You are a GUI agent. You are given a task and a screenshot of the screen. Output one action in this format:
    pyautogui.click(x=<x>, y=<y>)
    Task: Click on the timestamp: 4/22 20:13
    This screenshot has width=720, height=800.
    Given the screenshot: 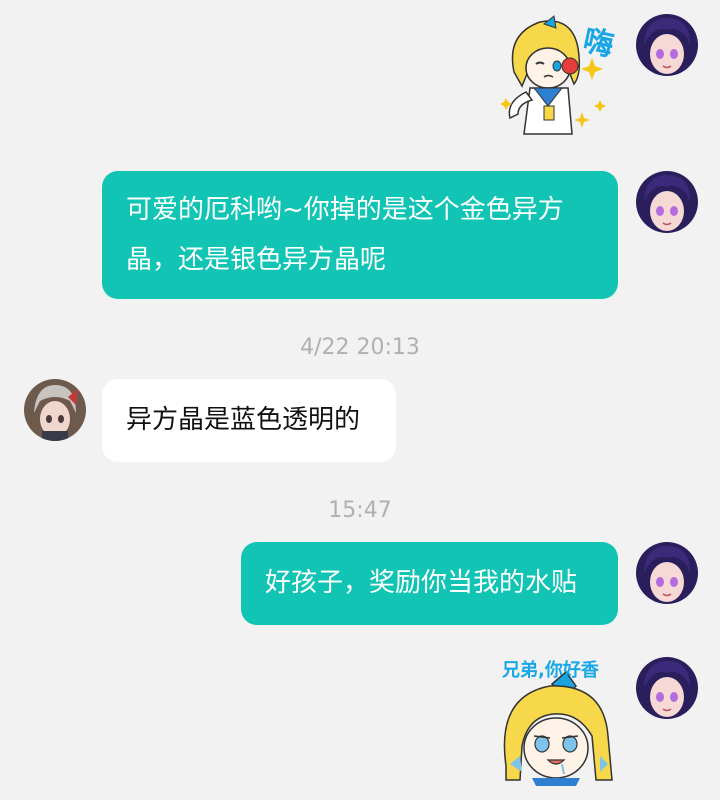 What is the action you would take?
    pyautogui.click(x=360, y=347)
    